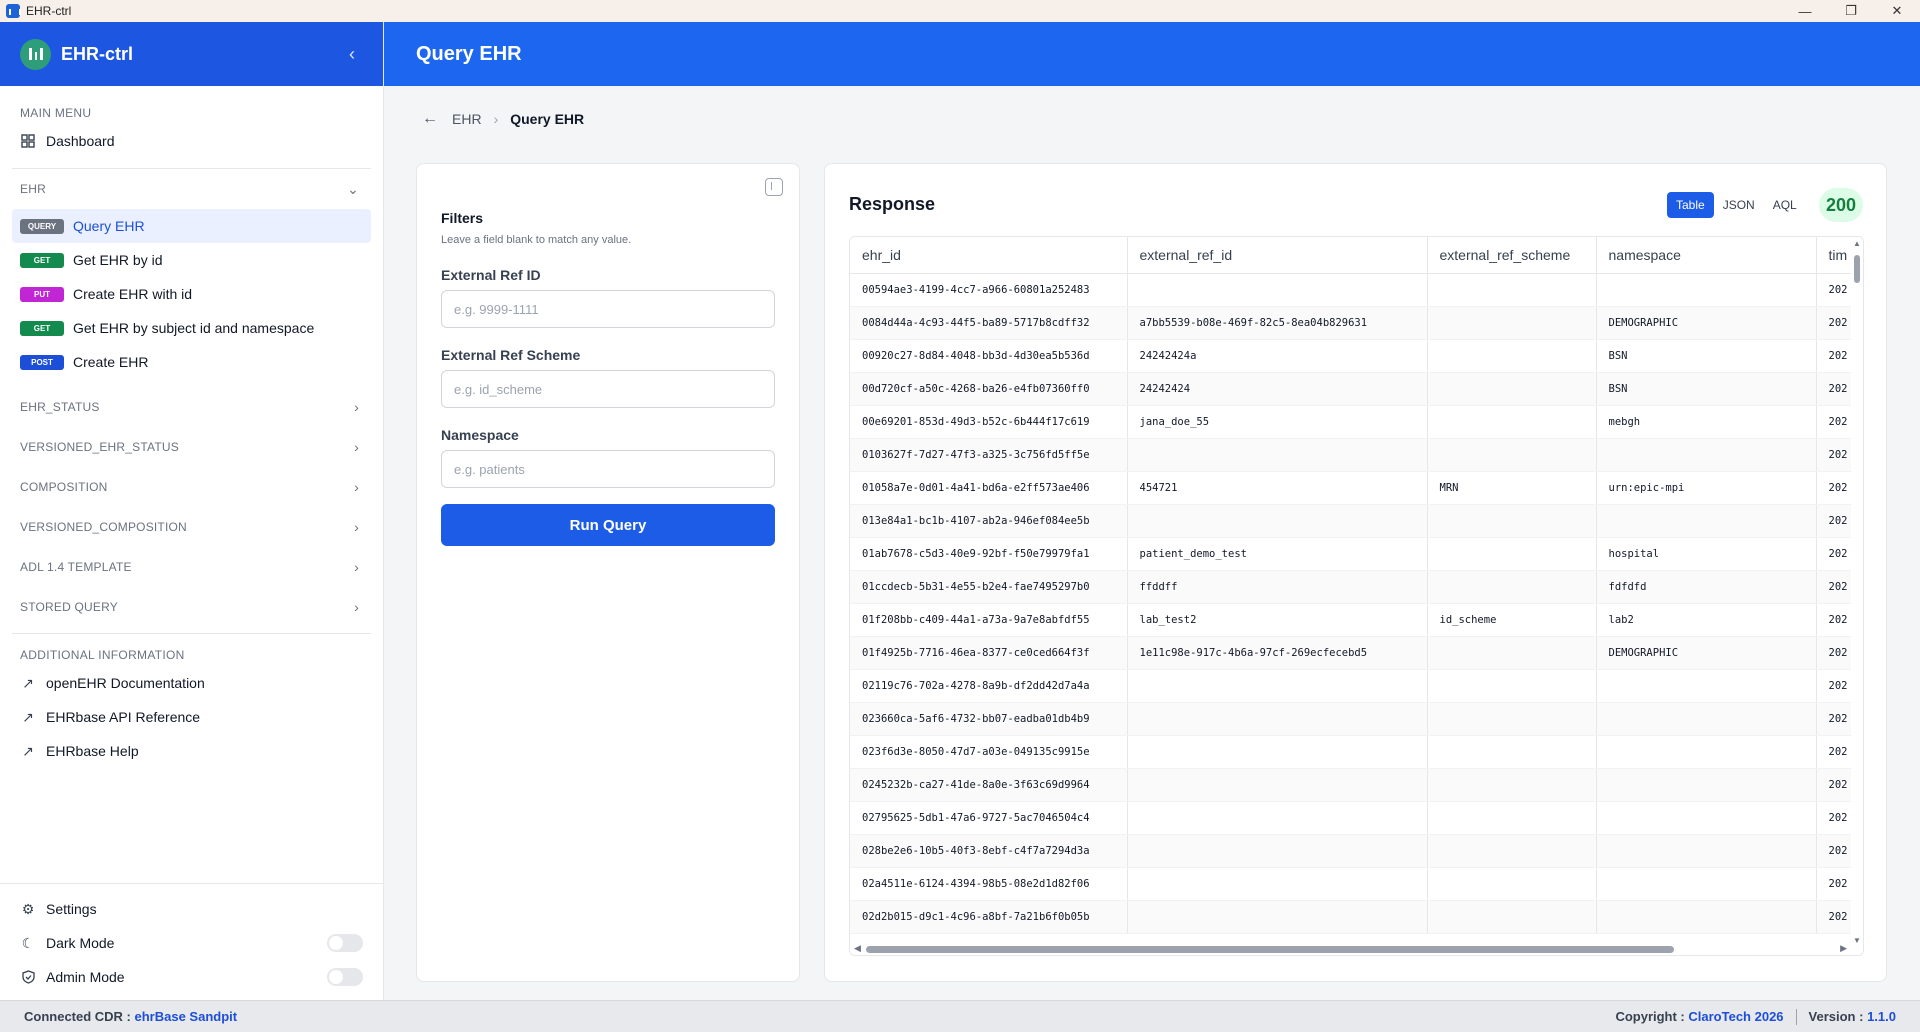  I want to click on ext-ref-scheme-input, so click(608, 389).